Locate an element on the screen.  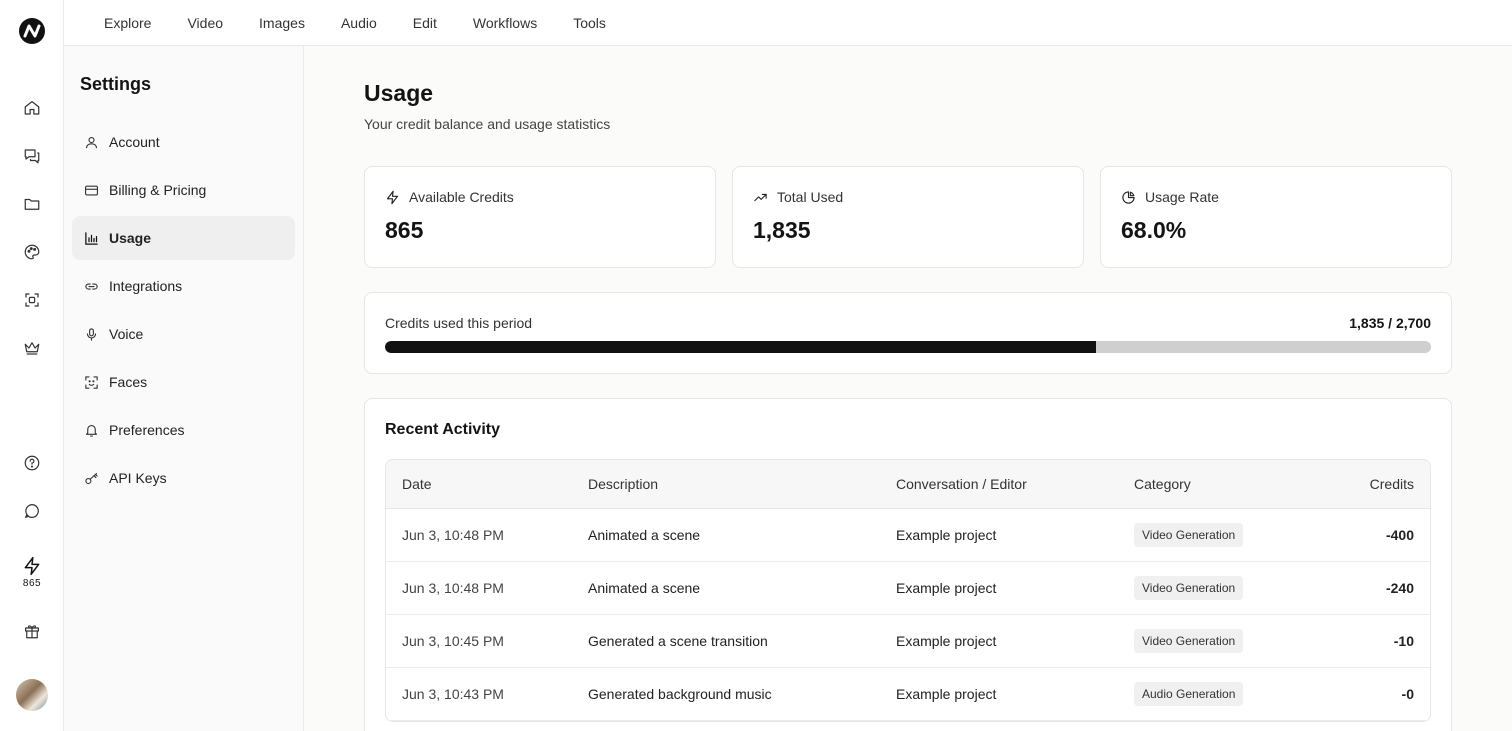
cell-description: Generated background music is located at coordinates (680, 694).